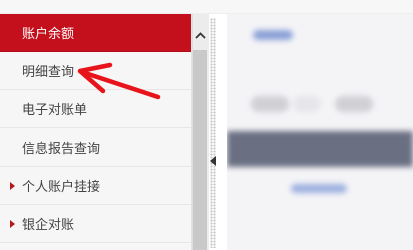 This screenshot has width=413, height=250. I want to click on sidebar-item-label: 账户余额, so click(48, 34).